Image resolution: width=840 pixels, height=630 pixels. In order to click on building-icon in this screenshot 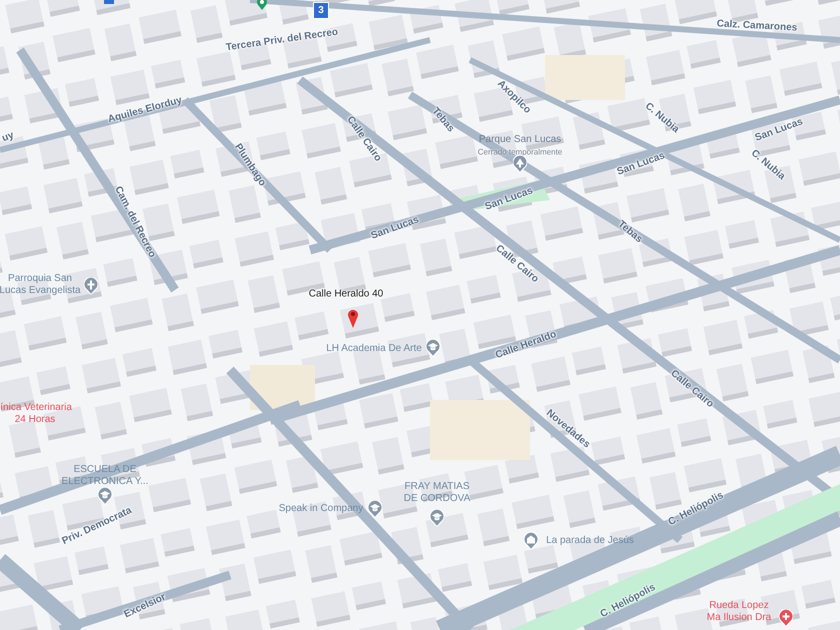, I will do `click(531, 541)`.